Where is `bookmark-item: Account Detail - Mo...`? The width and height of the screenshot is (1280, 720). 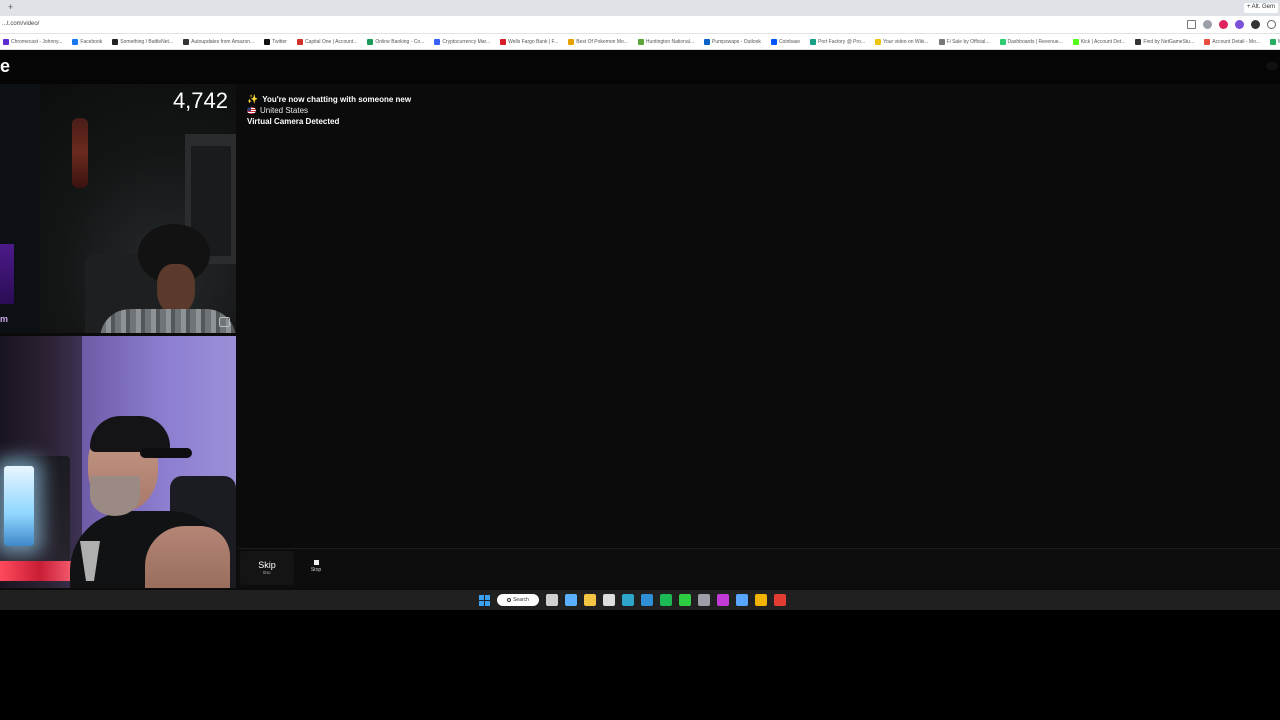
bookmark-item: Account Detail - Mo... is located at coordinates (1232, 41).